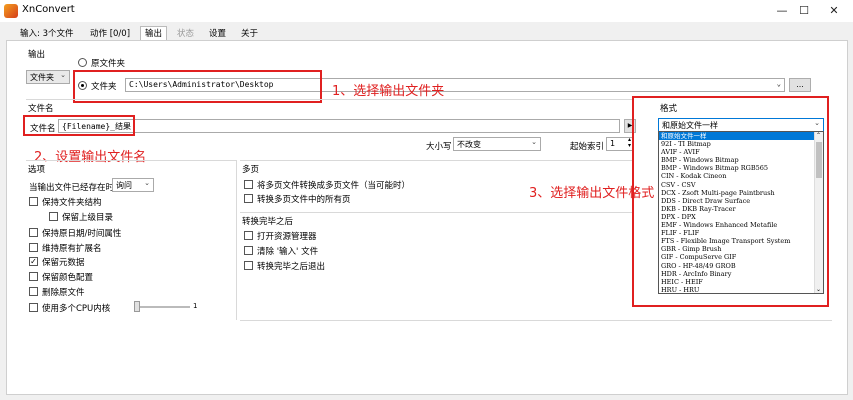  I want to click on after-section-label: 转换完毕之后, so click(268, 222).